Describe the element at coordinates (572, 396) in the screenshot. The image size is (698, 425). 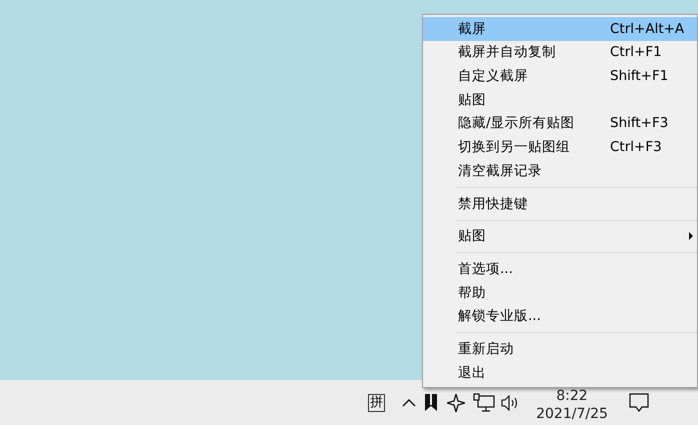
I see `clock-time: 8:22` at that location.